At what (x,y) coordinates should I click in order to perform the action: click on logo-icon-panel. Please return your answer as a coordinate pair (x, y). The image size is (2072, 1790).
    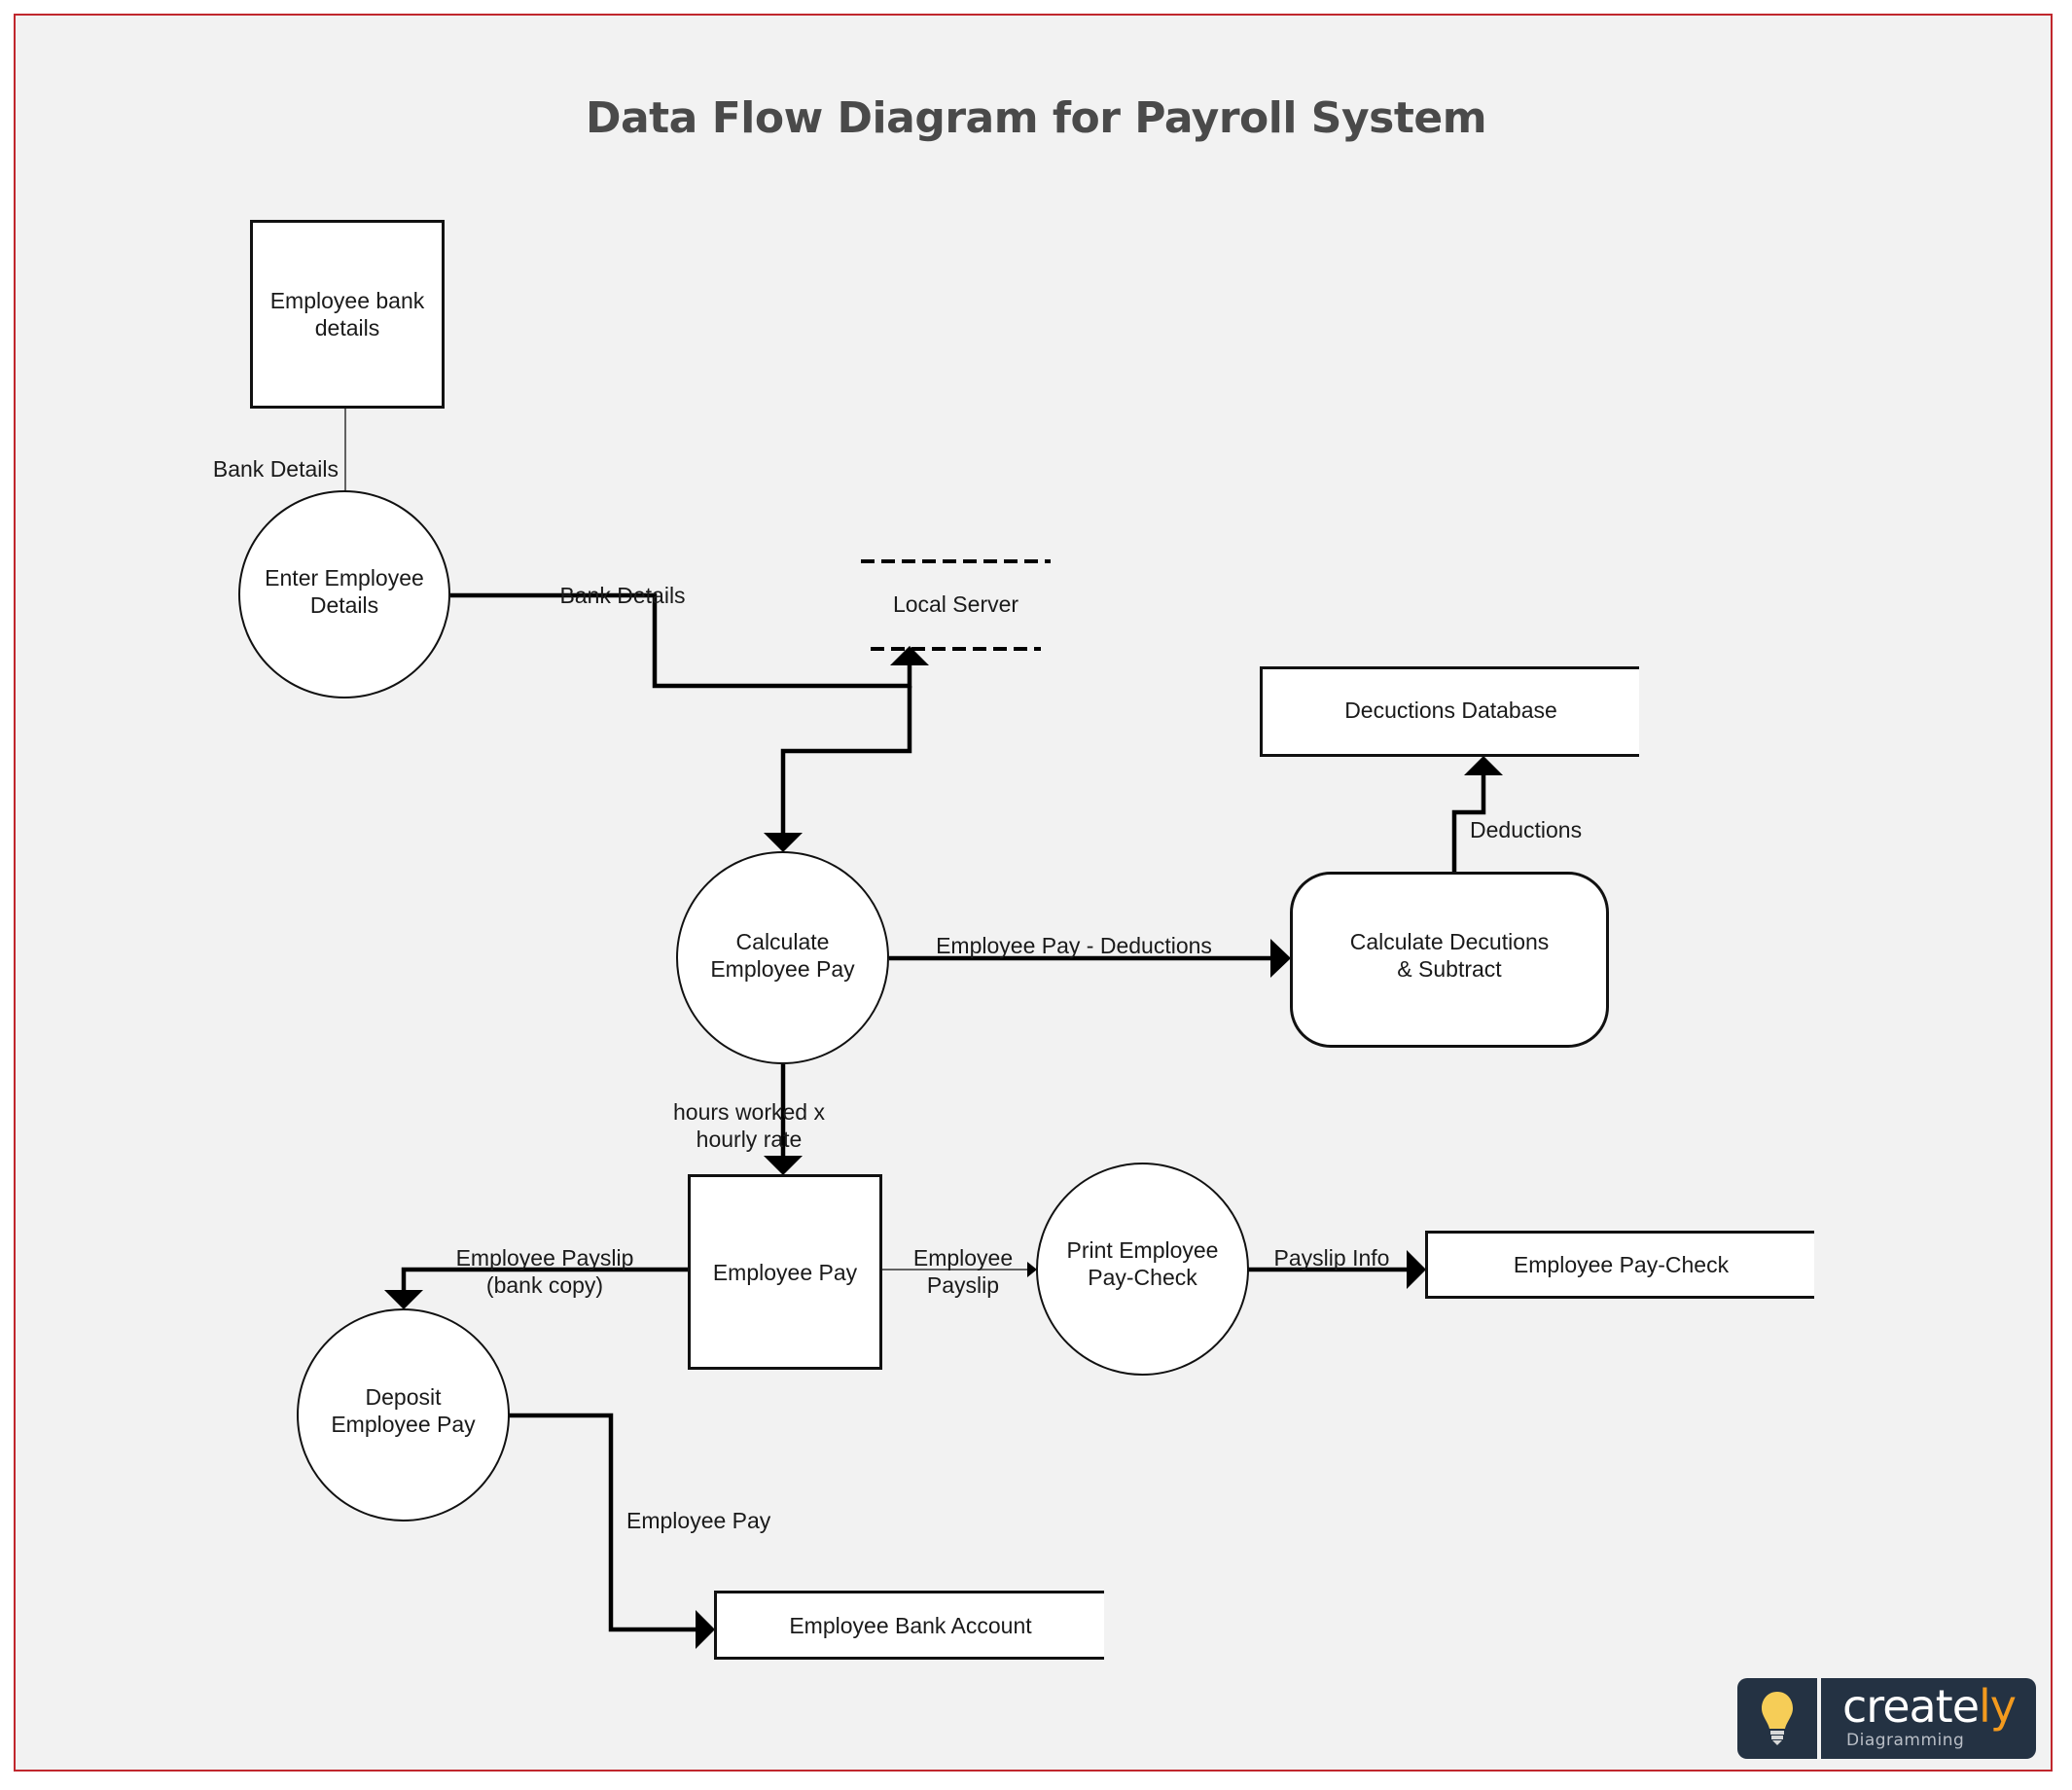
    Looking at the image, I should click on (1777, 1719).